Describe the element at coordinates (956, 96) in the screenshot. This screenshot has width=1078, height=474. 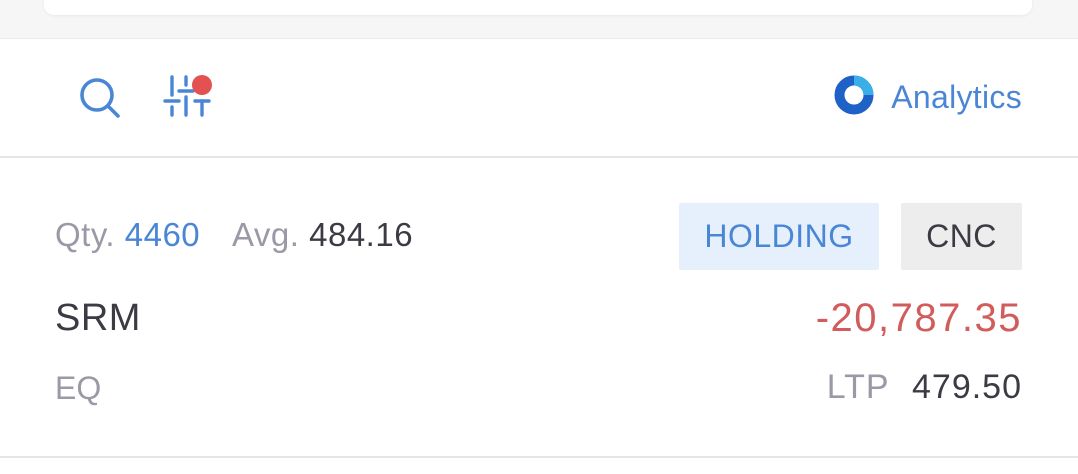
I see `analytics-label: Analytics` at that location.